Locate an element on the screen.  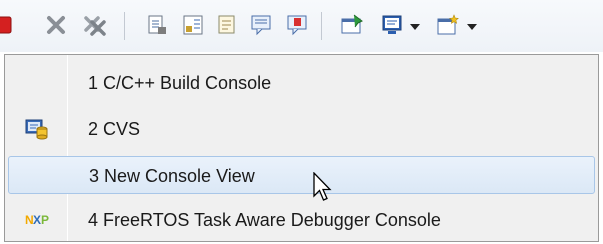
stop-icon is located at coordinates (9, 25).